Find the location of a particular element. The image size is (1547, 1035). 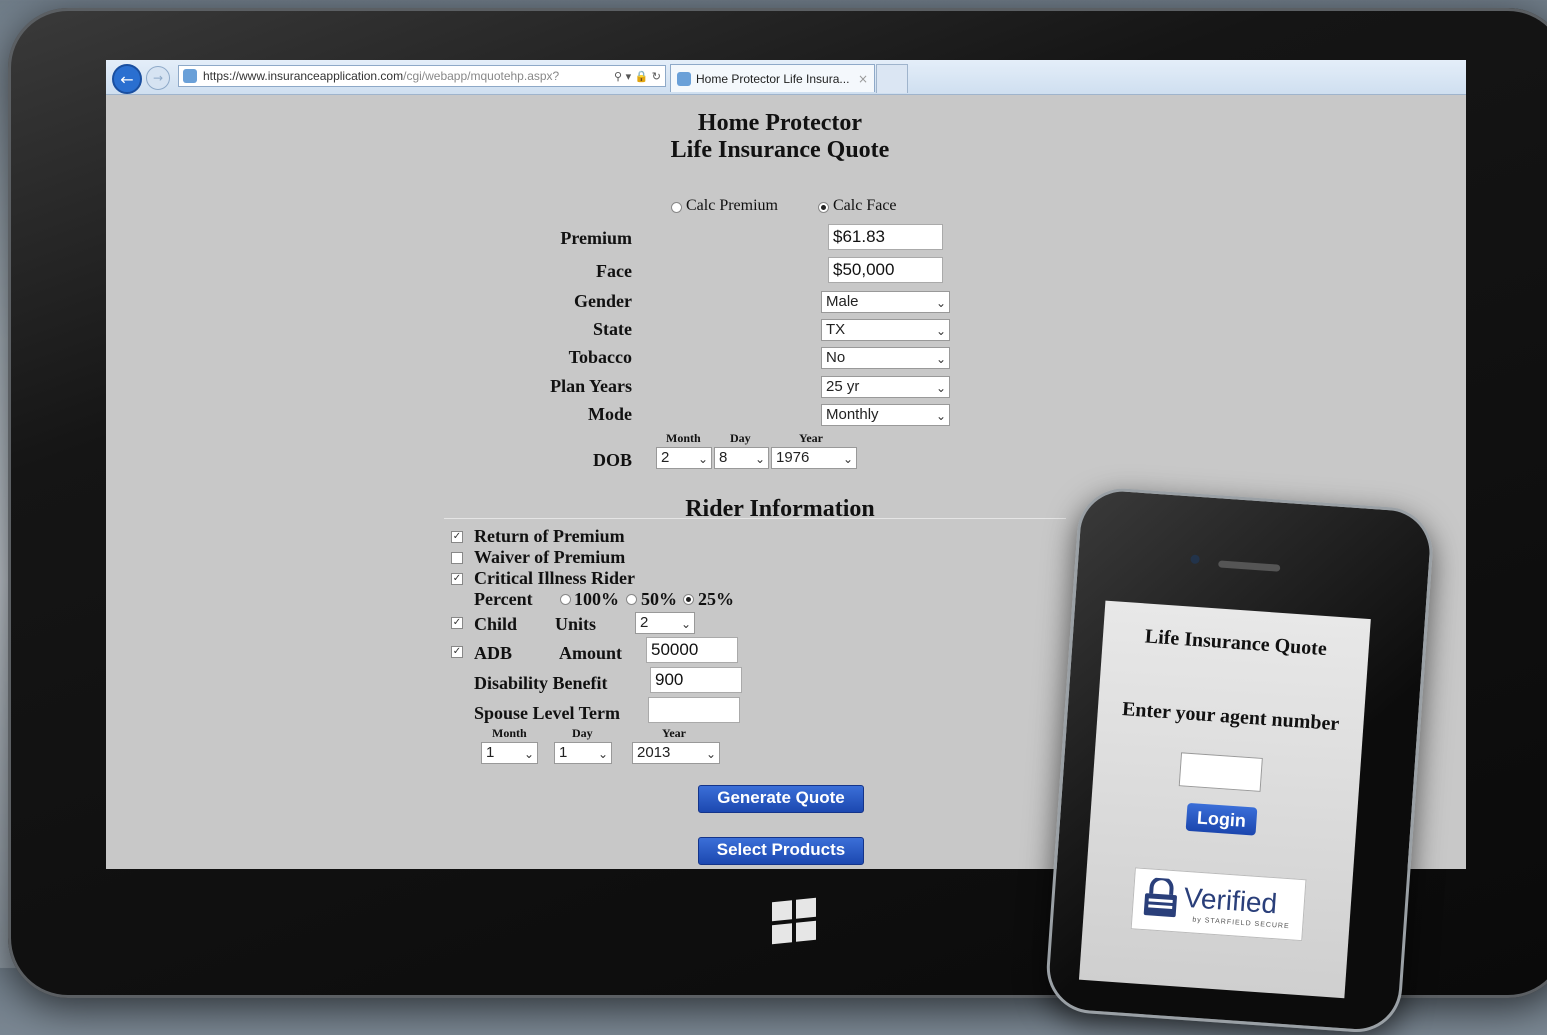

spouse-year-select: 2013 ⌄ is located at coordinates (676, 753).